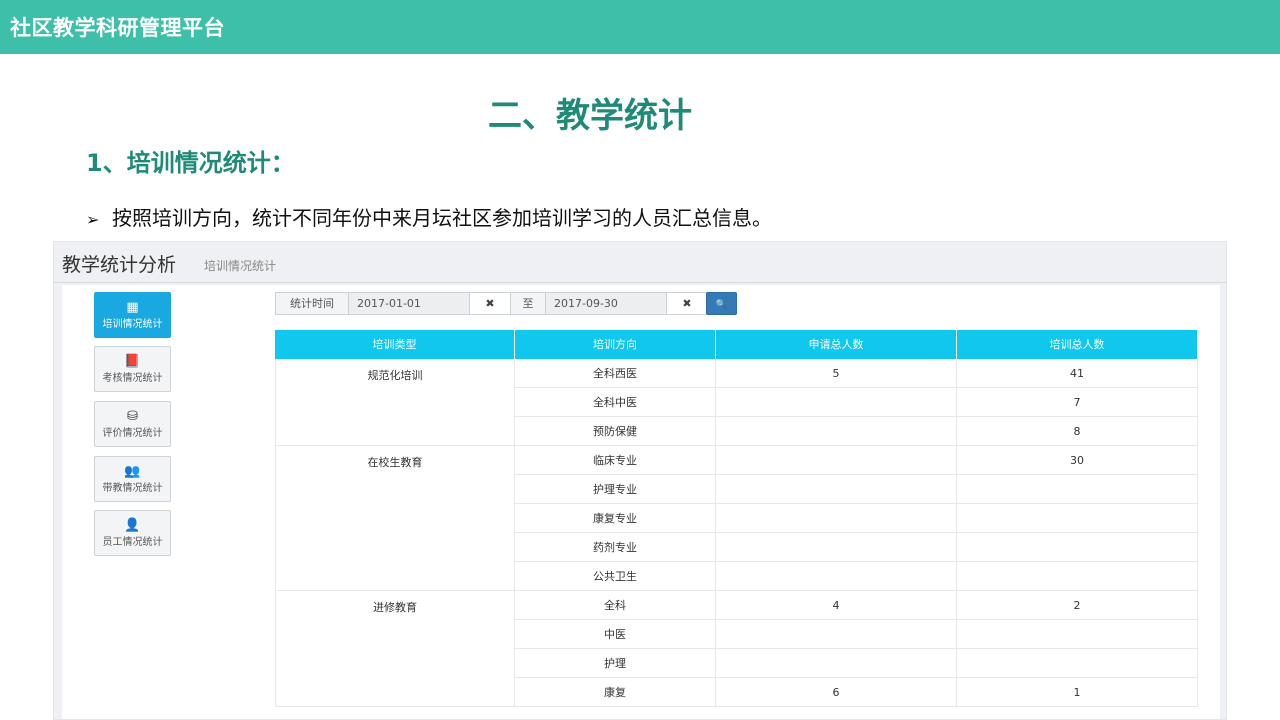  I want to click on bullet-line: ➢ 按照培训方向，统计不同年份中来月坛社区参加培训学习的人员汇总信息。, so click(429, 216).